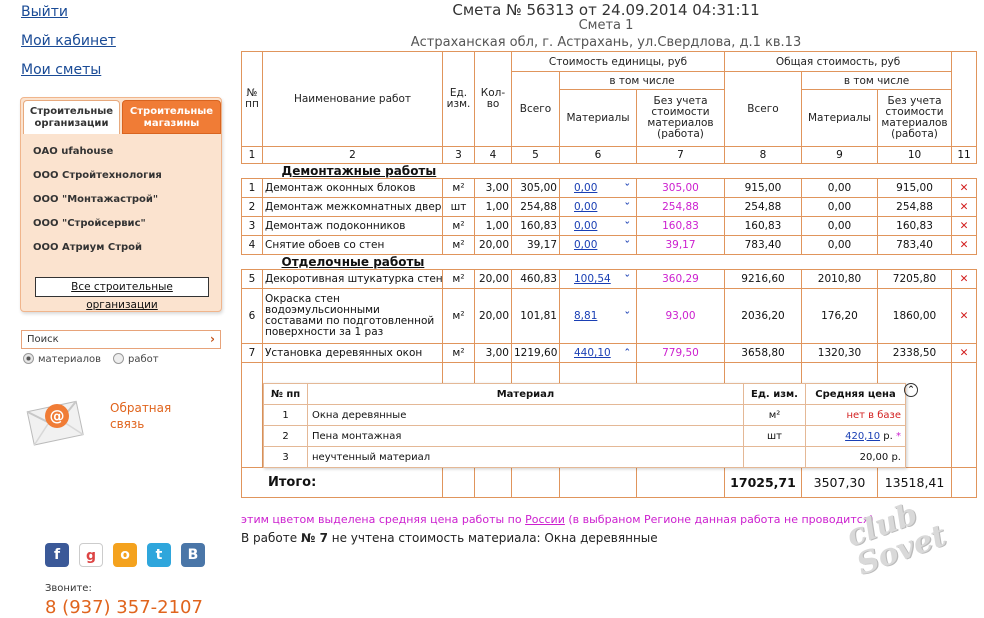  Describe the element at coordinates (545, 519) in the screenshot. I see `russia-link: России` at that location.